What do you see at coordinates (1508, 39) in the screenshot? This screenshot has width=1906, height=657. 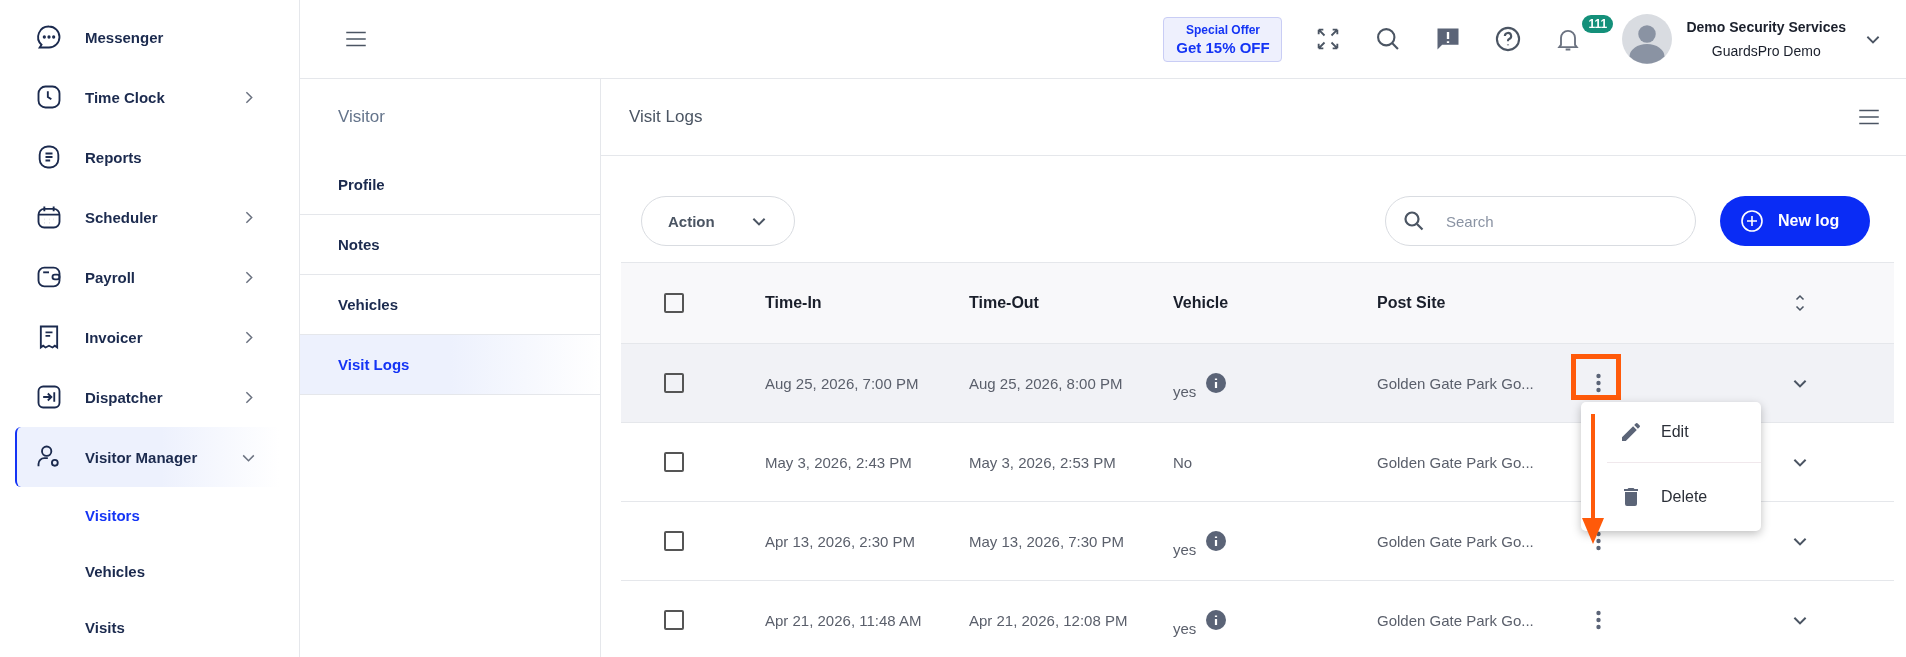 I see `help-icon` at bounding box center [1508, 39].